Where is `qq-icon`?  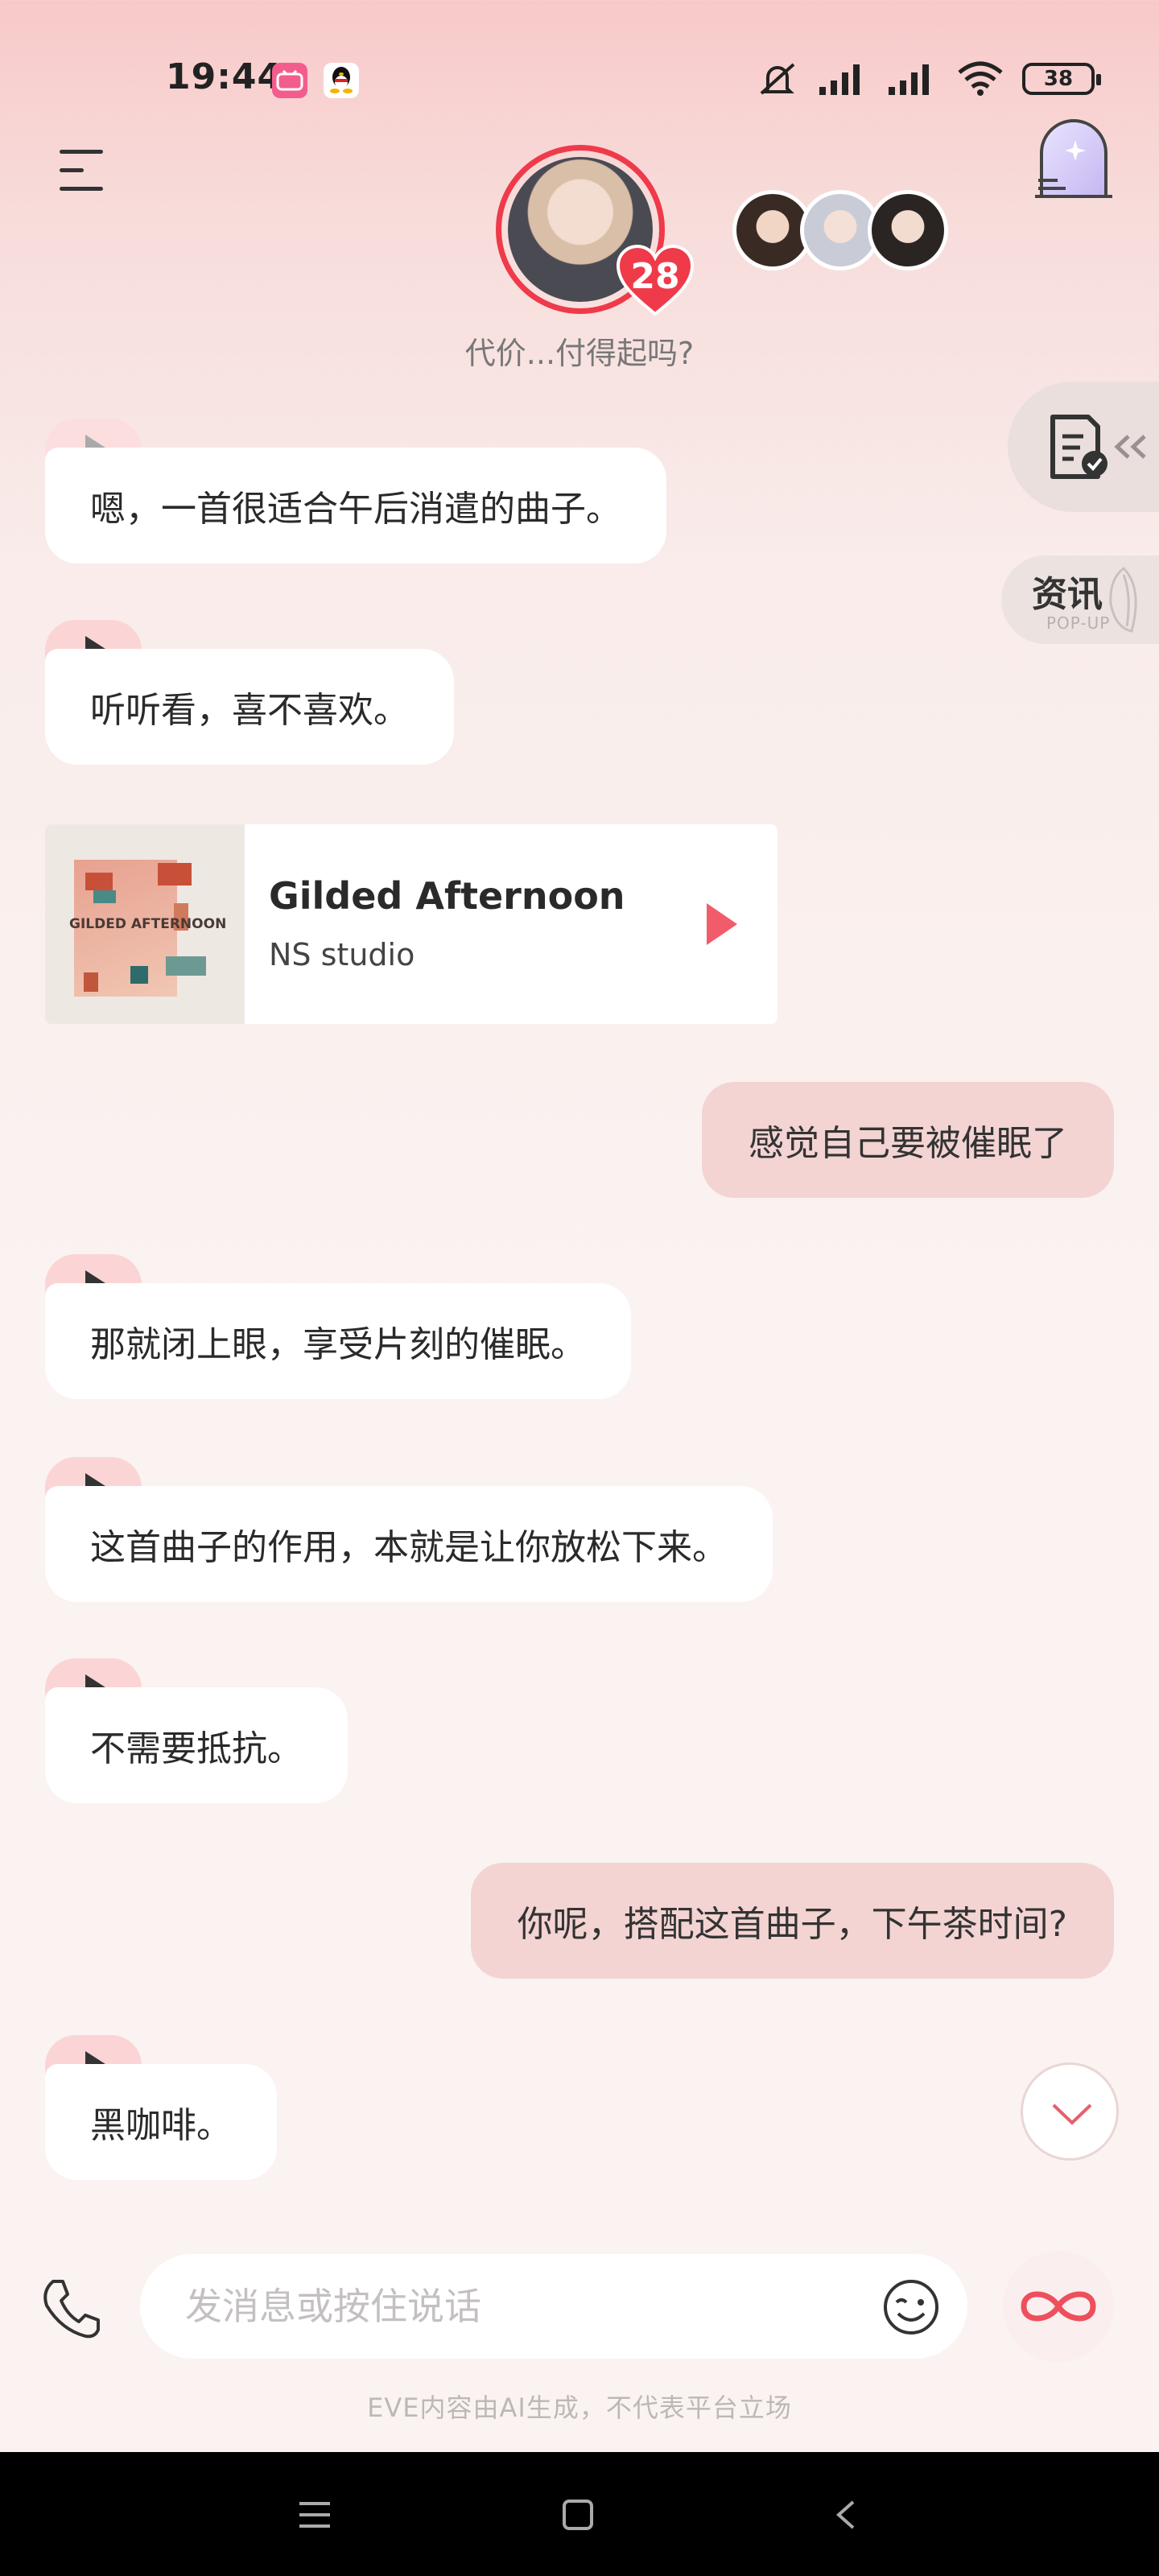
qq-icon is located at coordinates (341, 80).